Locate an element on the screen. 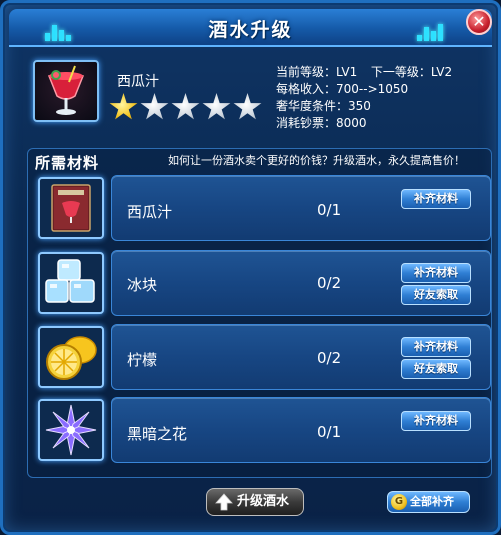 The width and height of the screenshot is (501, 535). level-info: 当前等级：LV1 下一等级：LV2 is located at coordinates (364, 71).